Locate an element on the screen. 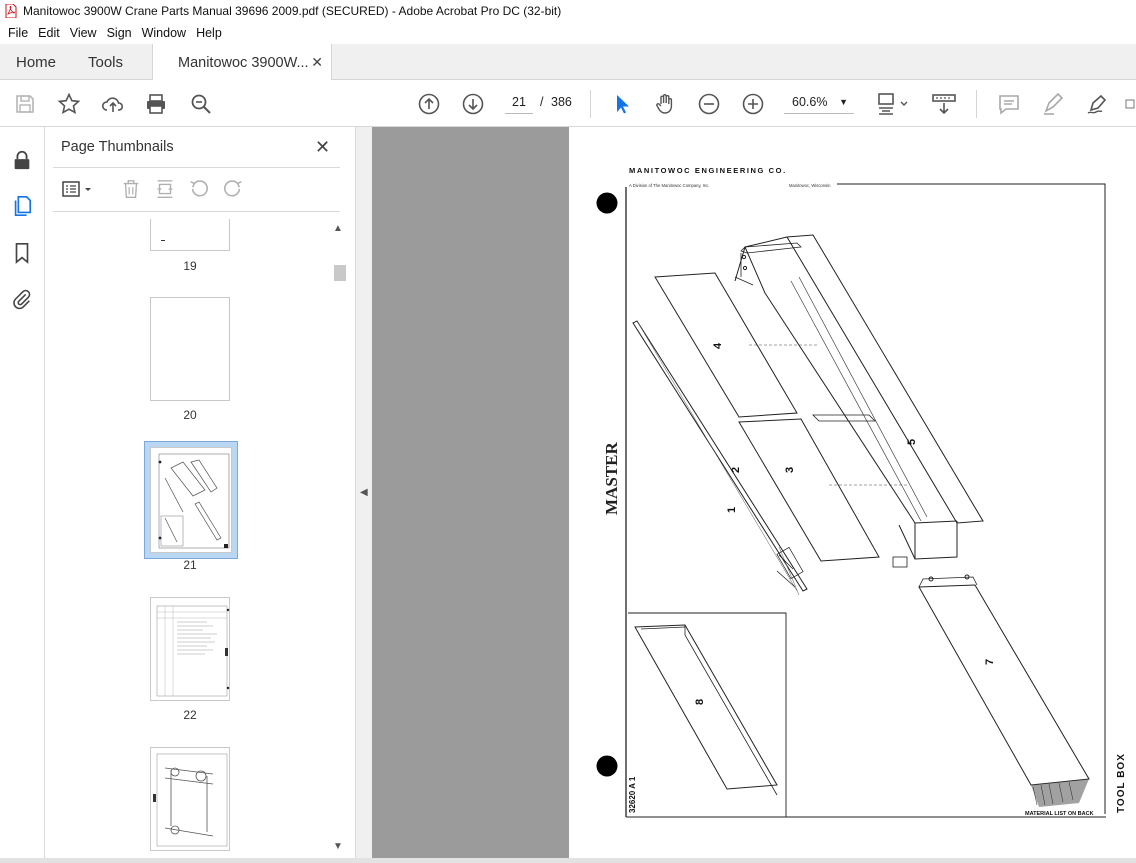  page-thumbnails-icon is located at coordinates (22, 206).